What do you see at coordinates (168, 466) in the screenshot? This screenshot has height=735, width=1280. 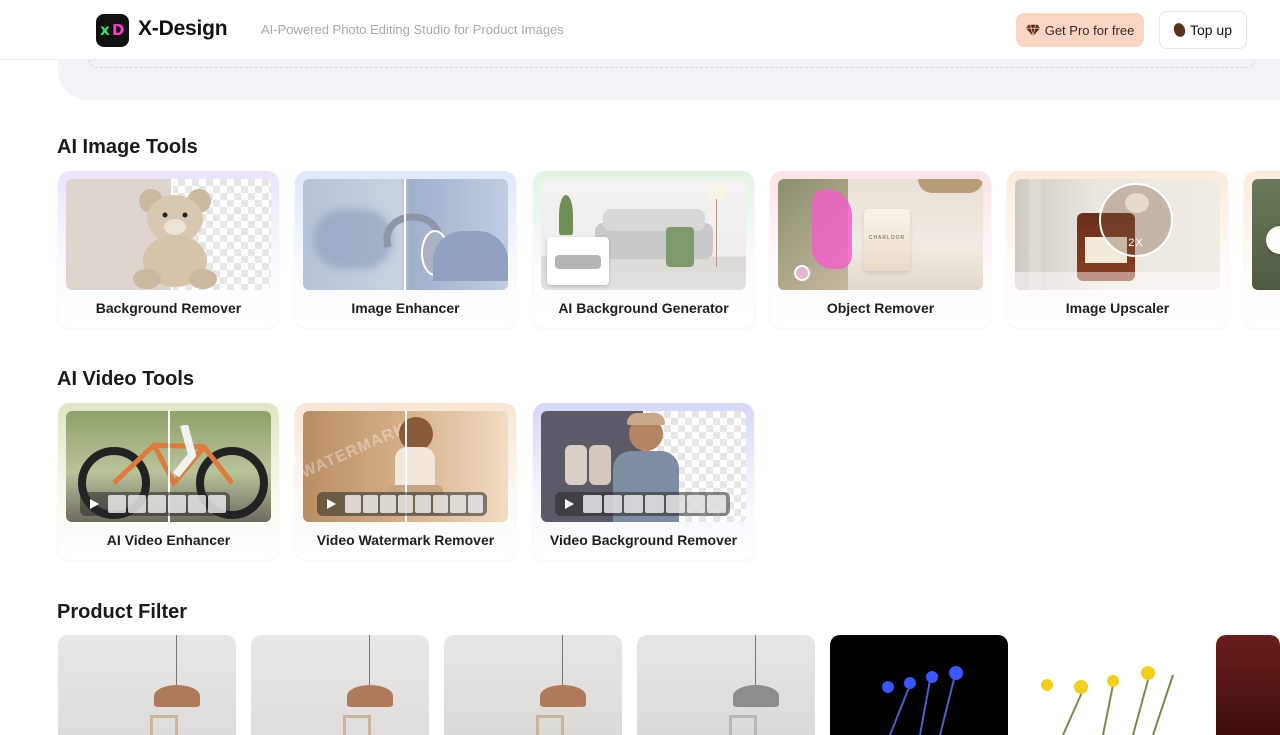 I see `ai-video-enhancer-thumbnail` at bounding box center [168, 466].